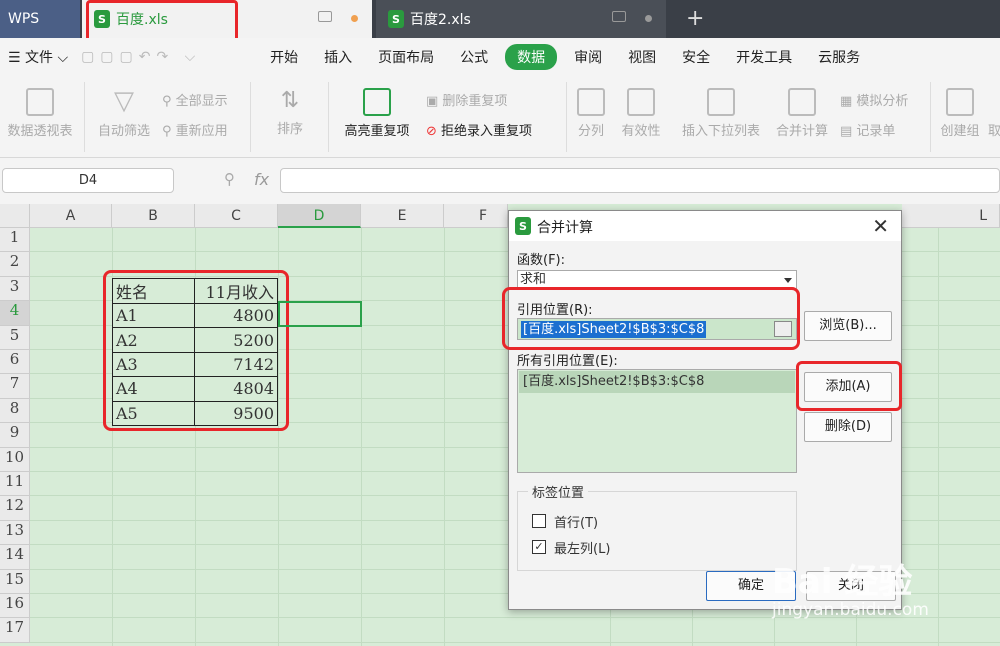 This screenshot has width=1000, height=646. What do you see at coordinates (466, 99) in the screenshot?
I see `delete-duplicates-button: ▣ 删除重复项` at bounding box center [466, 99].